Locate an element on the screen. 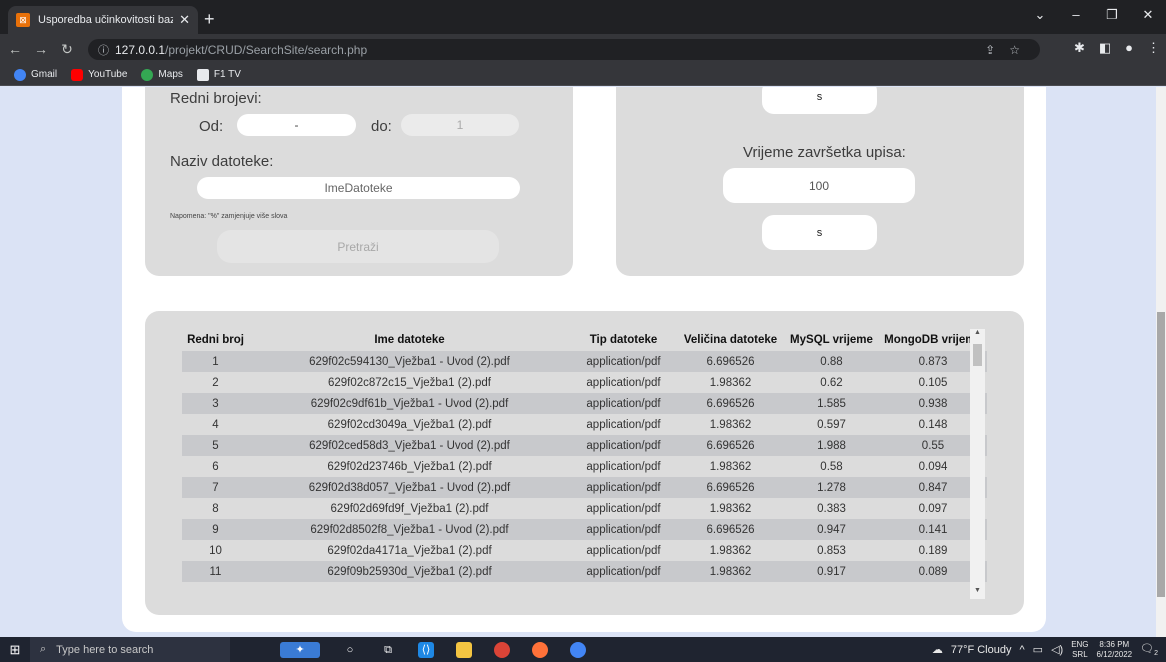  page-scroll-thumb is located at coordinates (1161, 454).